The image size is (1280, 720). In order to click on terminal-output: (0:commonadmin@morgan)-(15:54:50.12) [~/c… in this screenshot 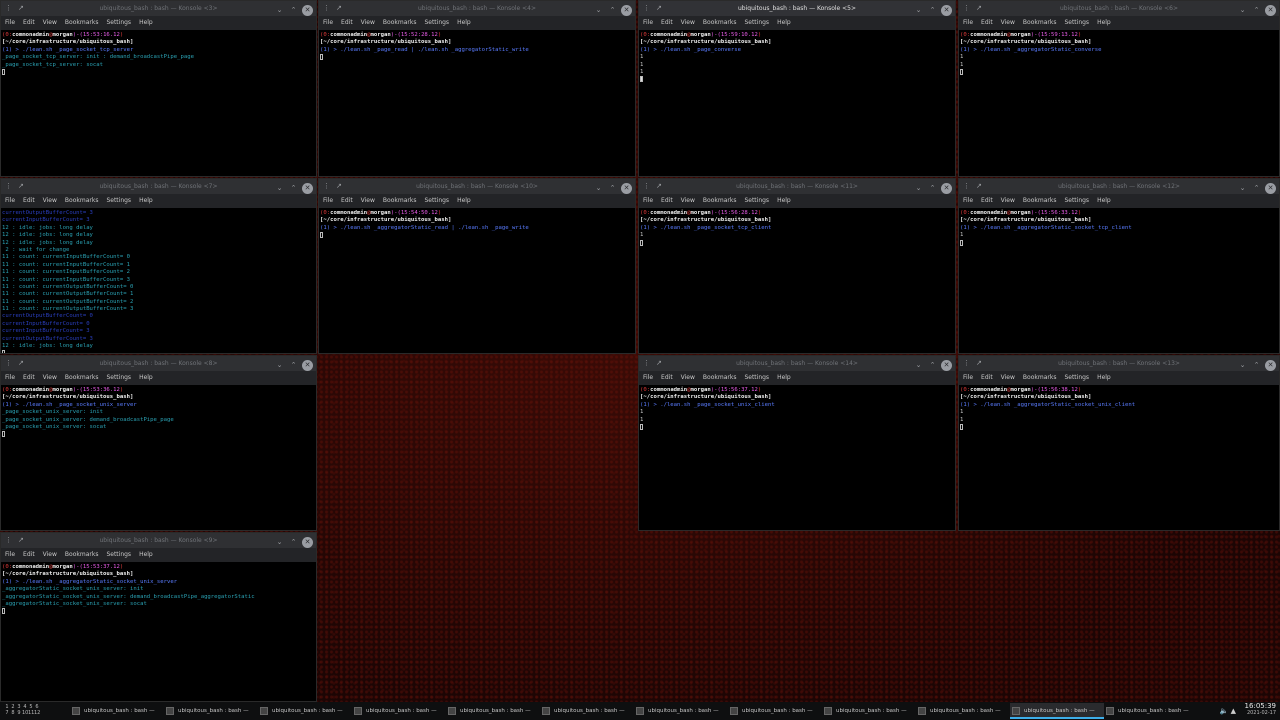, I will do `click(477, 224)`.